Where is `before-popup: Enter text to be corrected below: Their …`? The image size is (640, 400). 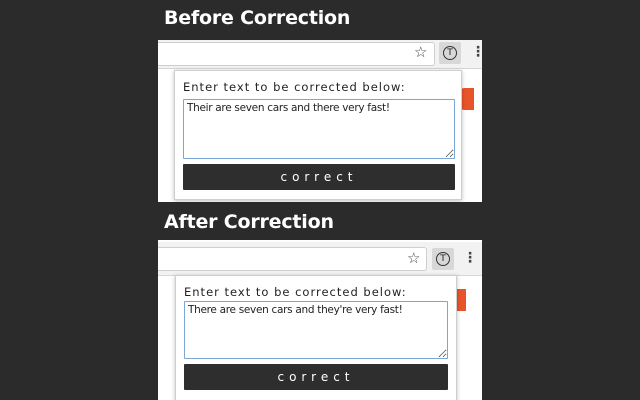 before-popup: Enter text to be corrected below: Their … is located at coordinates (318, 135).